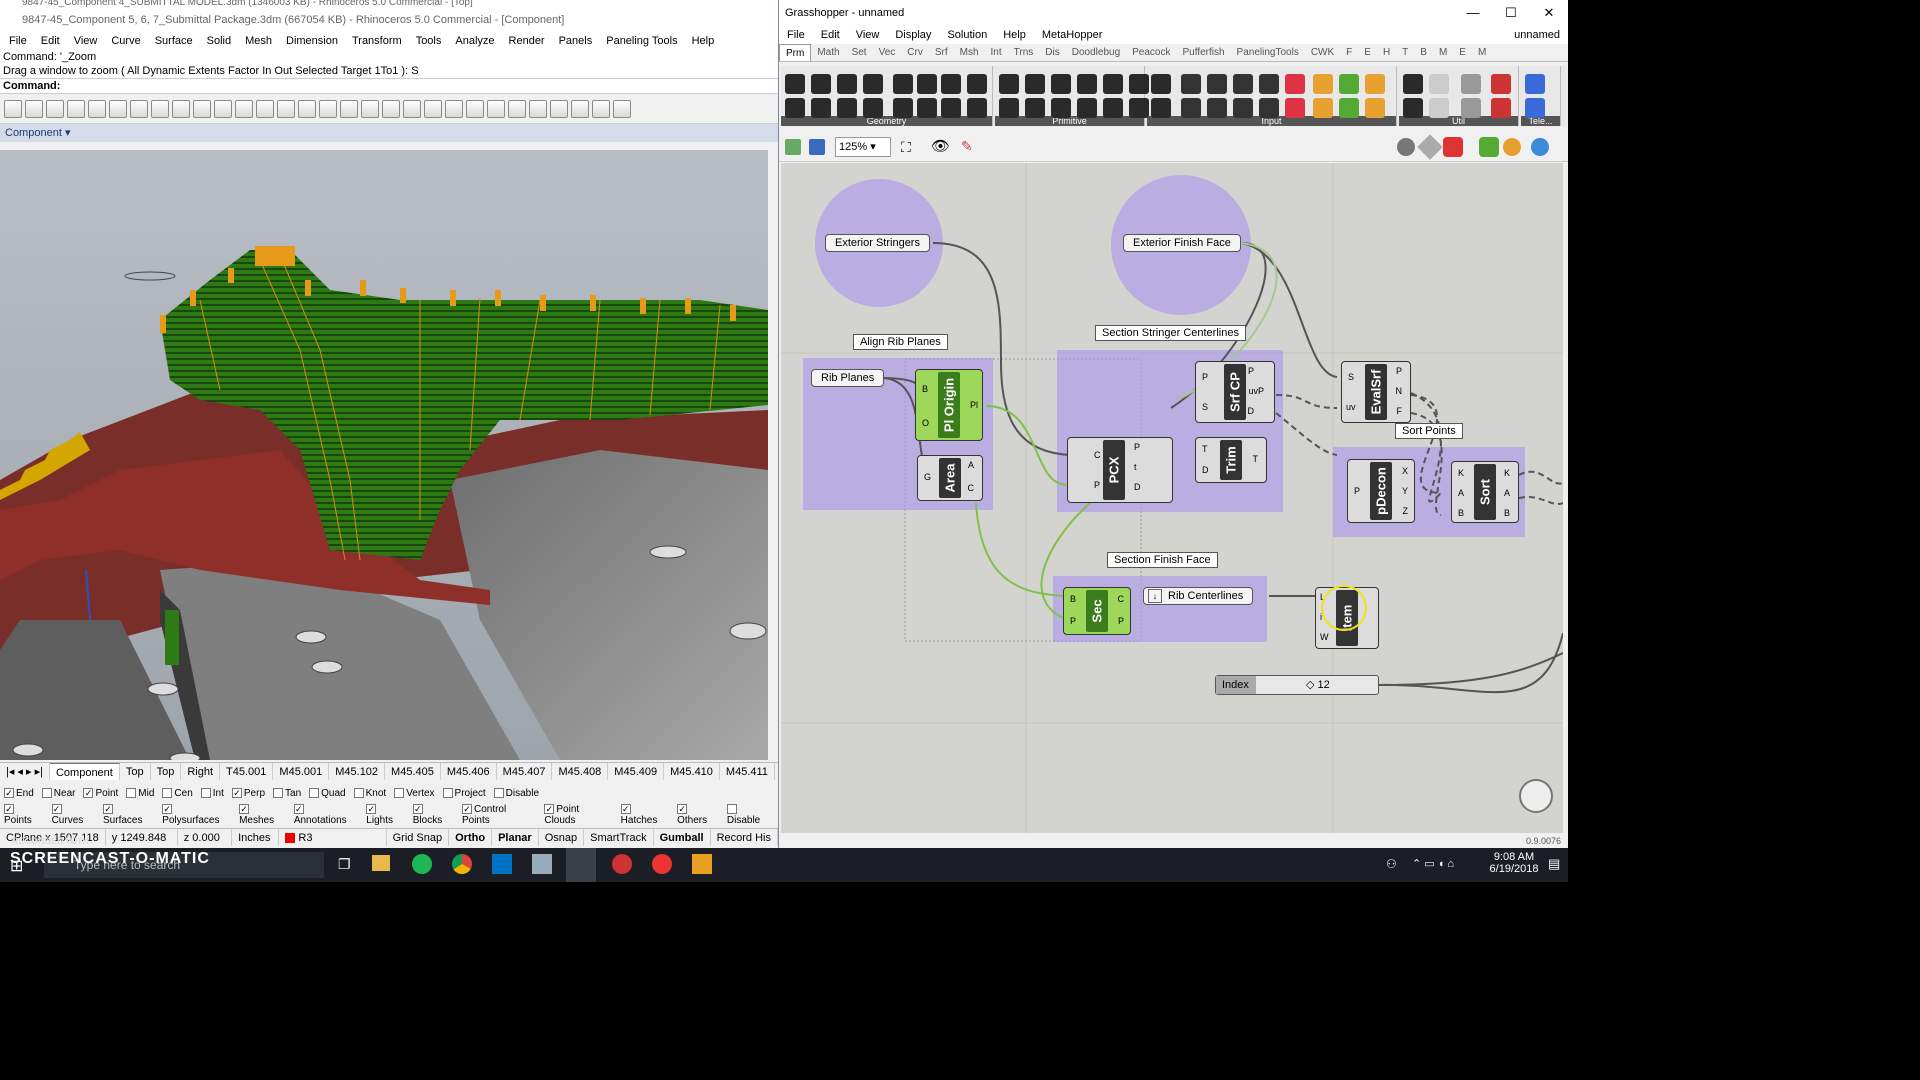 This screenshot has height=1080, width=1920. What do you see at coordinates (377, 41) in the screenshot?
I see `menu-item-transform: Transform` at bounding box center [377, 41].